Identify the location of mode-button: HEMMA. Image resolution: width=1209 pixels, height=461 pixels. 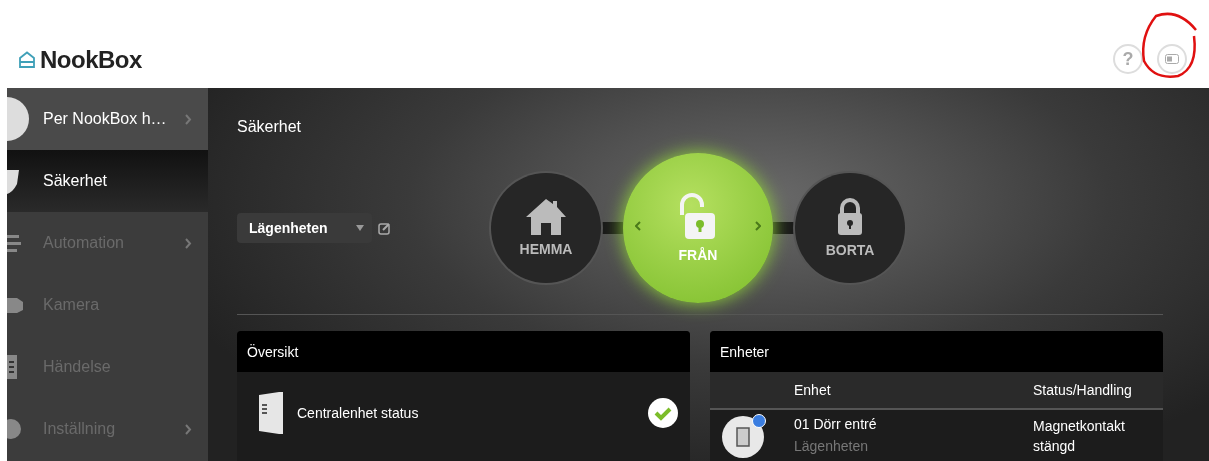
(546, 228).